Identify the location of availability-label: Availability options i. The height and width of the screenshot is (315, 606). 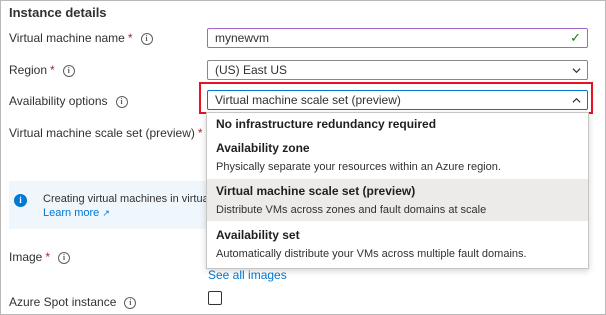
(68, 101).